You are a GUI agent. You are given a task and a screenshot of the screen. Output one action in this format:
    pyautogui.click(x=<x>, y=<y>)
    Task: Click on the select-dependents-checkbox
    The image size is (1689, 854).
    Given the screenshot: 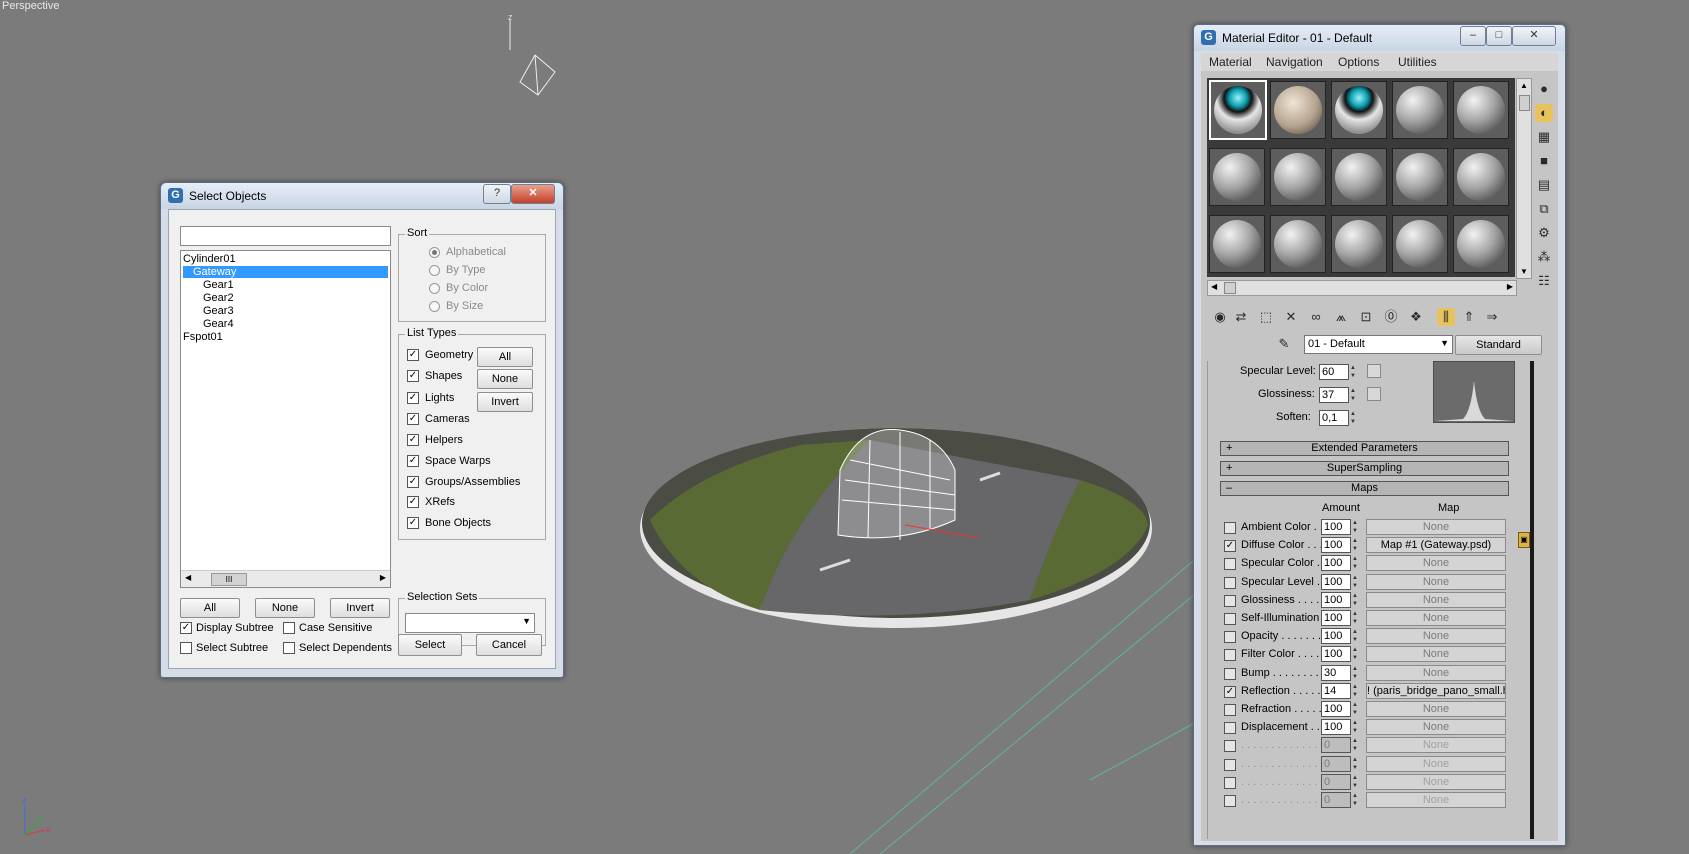 What is the action you would take?
    pyautogui.click(x=289, y=648)
    